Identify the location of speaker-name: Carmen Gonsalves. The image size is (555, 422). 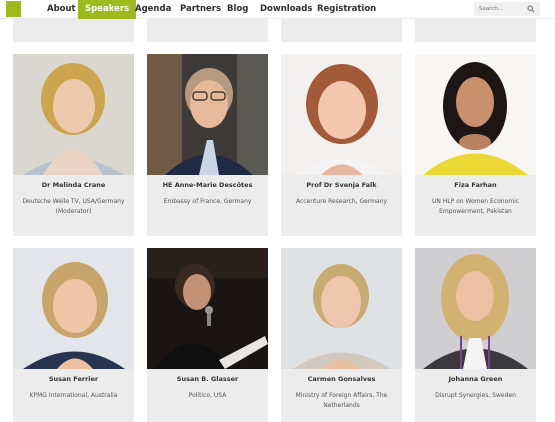
(341, 379).